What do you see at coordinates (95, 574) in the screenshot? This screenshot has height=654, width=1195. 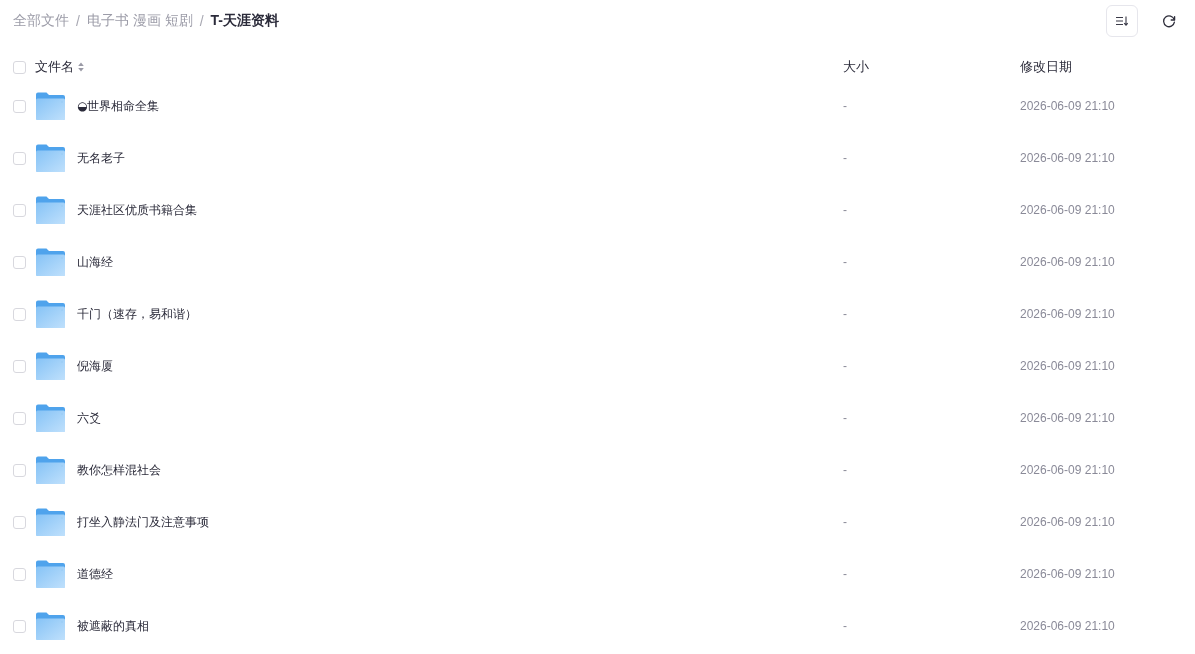 I see `folder-name: 道德经` at bounding box center [95, 574].